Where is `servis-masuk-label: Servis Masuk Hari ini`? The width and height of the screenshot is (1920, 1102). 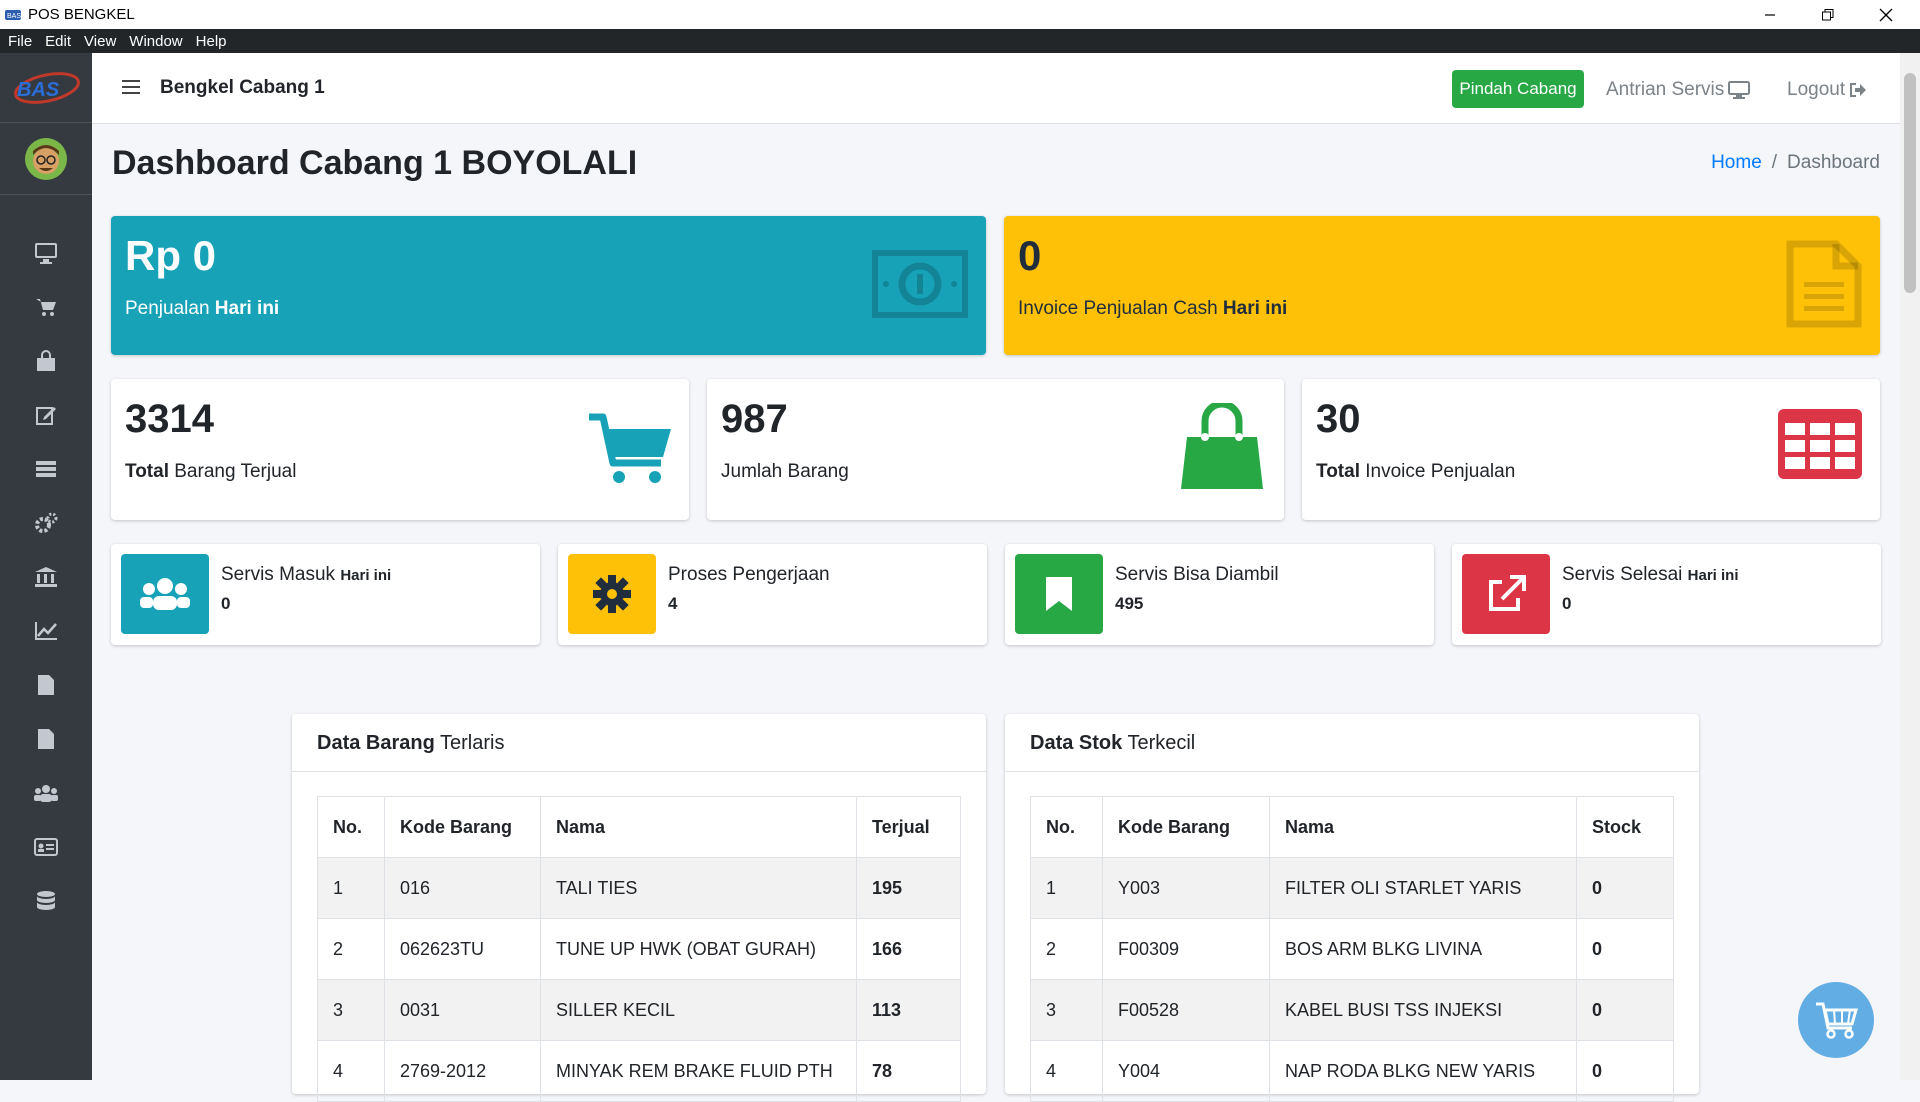 servis-masuk-label: Servis Masuk Hari ini is located at coordinates (306, 574).